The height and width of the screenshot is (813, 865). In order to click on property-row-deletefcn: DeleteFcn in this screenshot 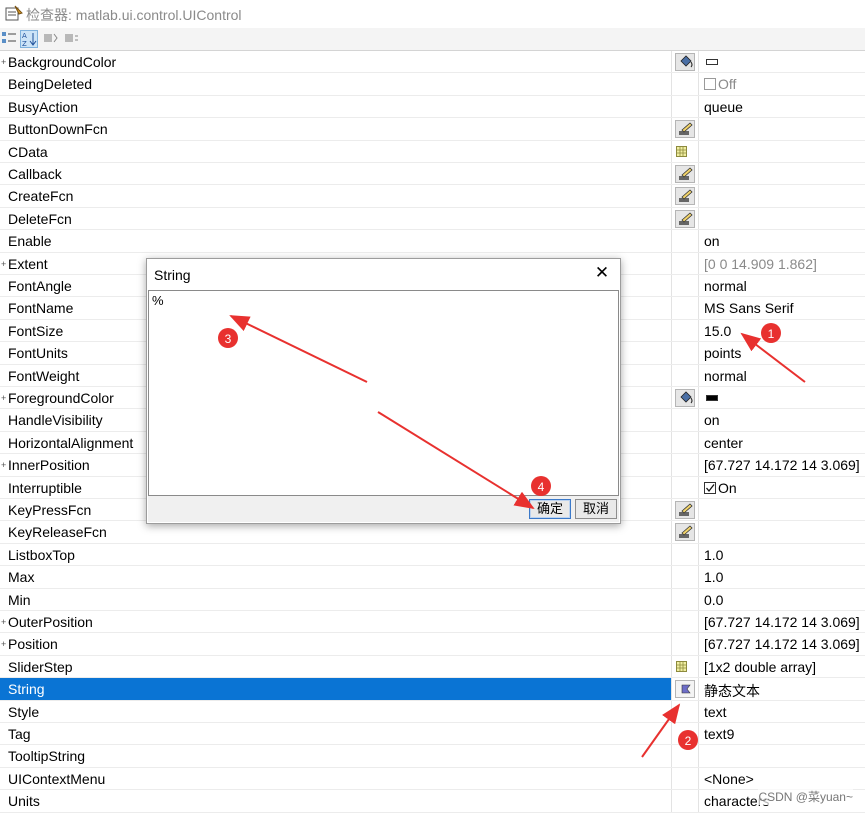, I will do `click(432, 219)`.